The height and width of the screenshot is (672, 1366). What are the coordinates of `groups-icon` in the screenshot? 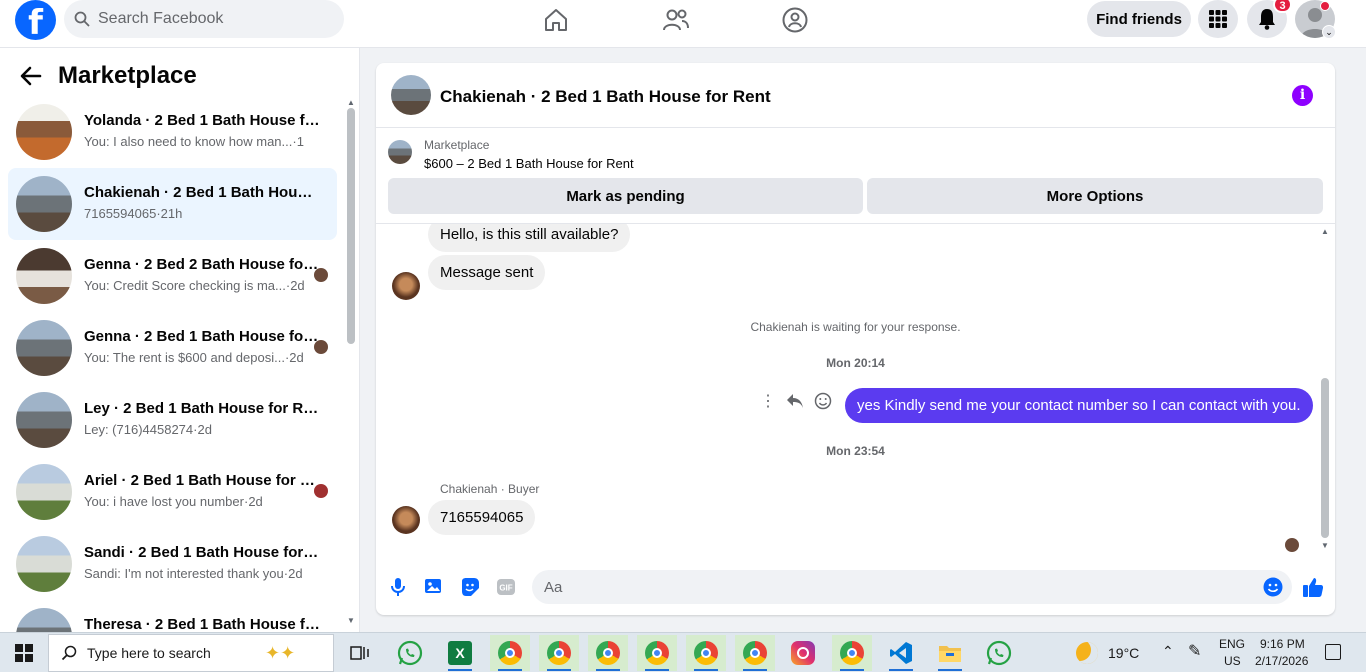 It's located at (795, 20).